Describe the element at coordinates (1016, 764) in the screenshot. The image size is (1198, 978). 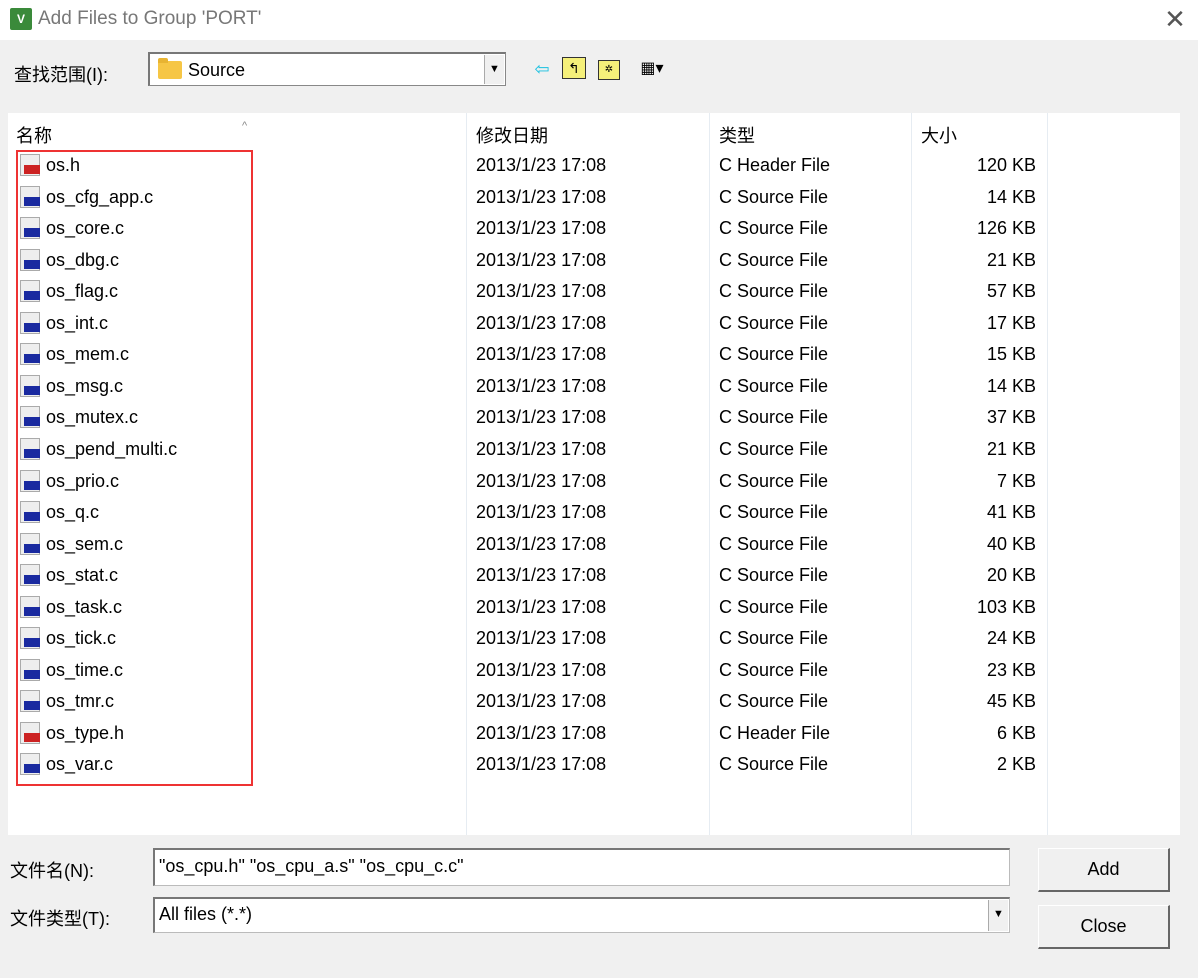
I see `file-size: 2 KB` at that location.